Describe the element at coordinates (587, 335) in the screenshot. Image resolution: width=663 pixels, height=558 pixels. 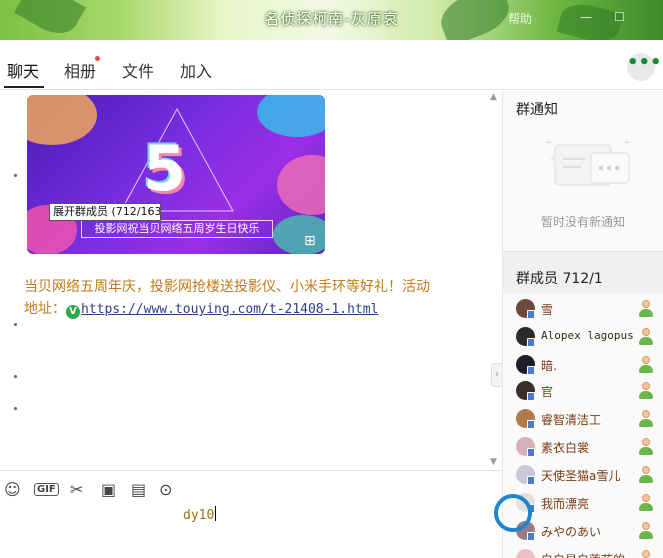
I see `member-name: Alopex lagopus` at that location.